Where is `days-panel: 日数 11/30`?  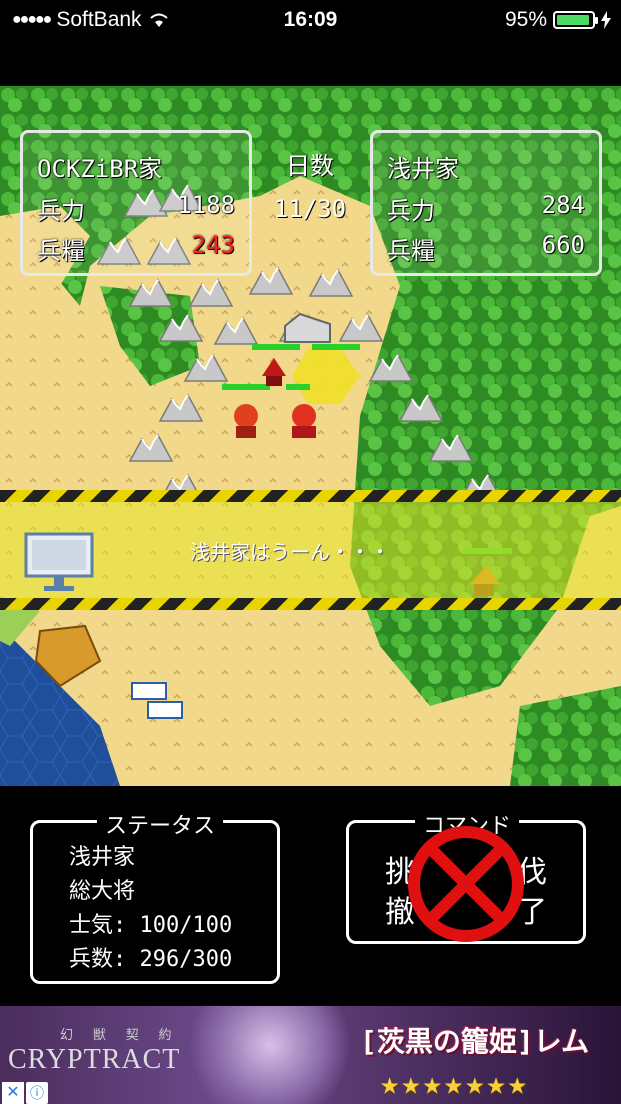 days-panel: 日数 11/30 is located at coordinates (310, 184).